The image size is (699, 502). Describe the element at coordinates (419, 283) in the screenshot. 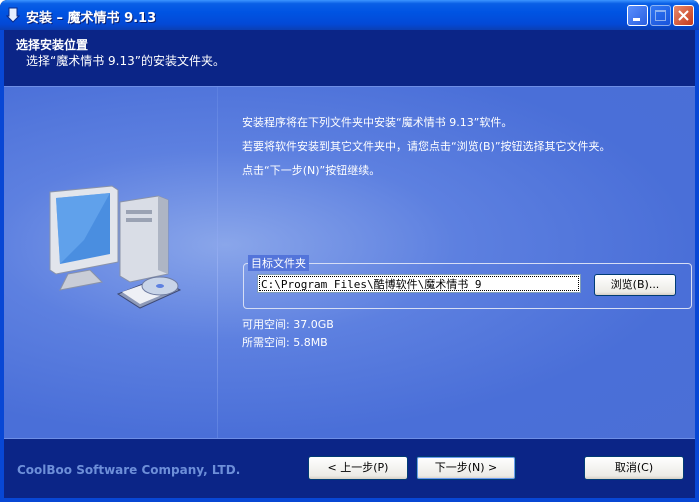

I see `install-path-input` at that location.